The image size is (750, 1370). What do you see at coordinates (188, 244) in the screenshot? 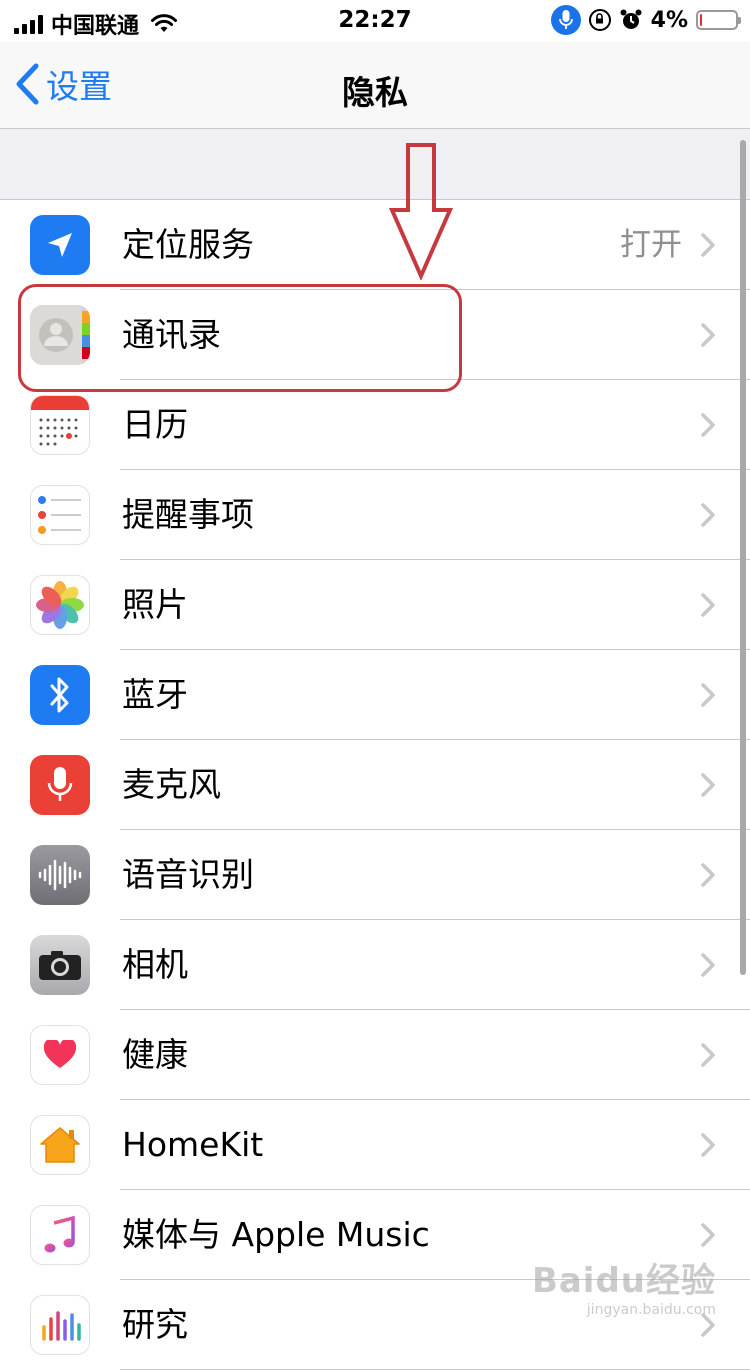
I see `list-item-label: 定位服务` at bounding box center [188, 244].